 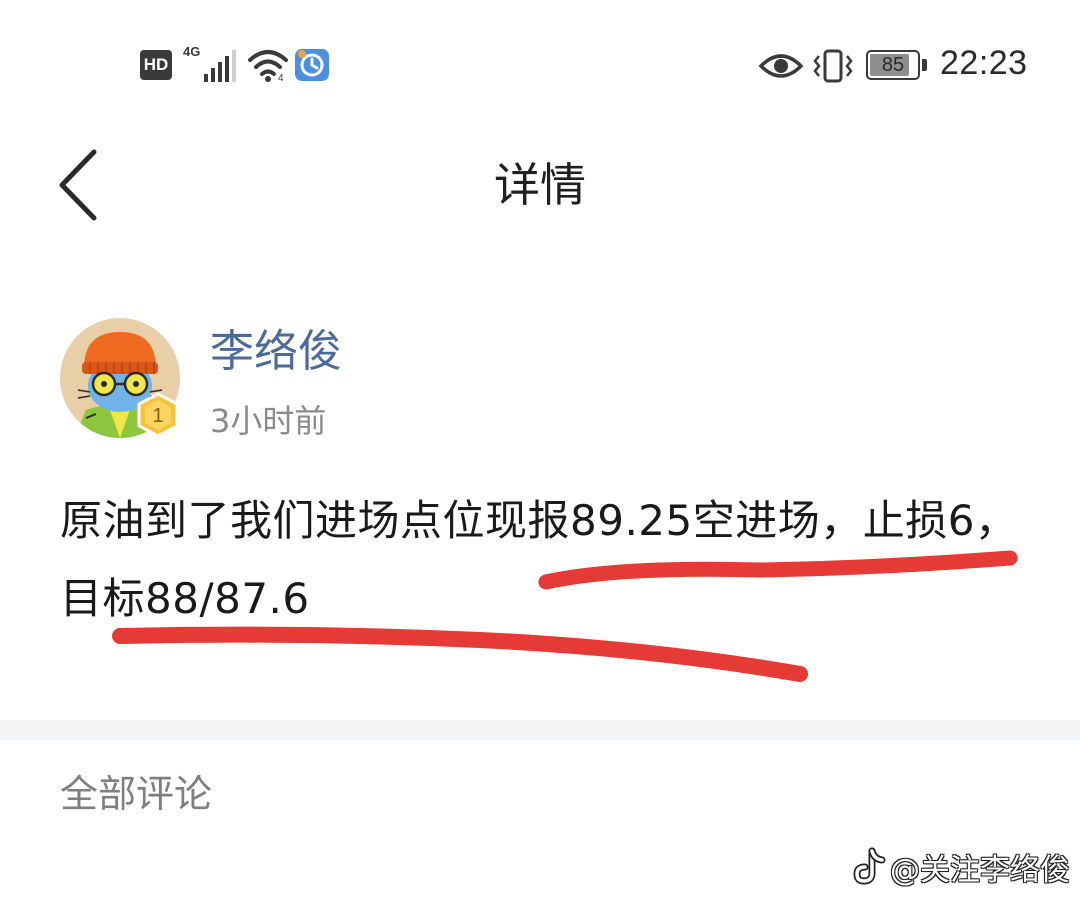 I want to click on watermark: @关注李络俊, so click(x=961, y=867).